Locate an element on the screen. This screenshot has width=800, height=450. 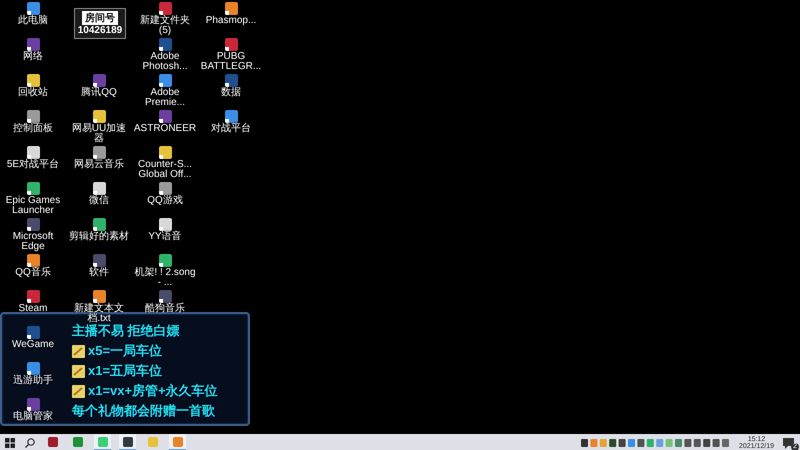
icon-label: QQ音乐 is located at coordinates (33, 273).